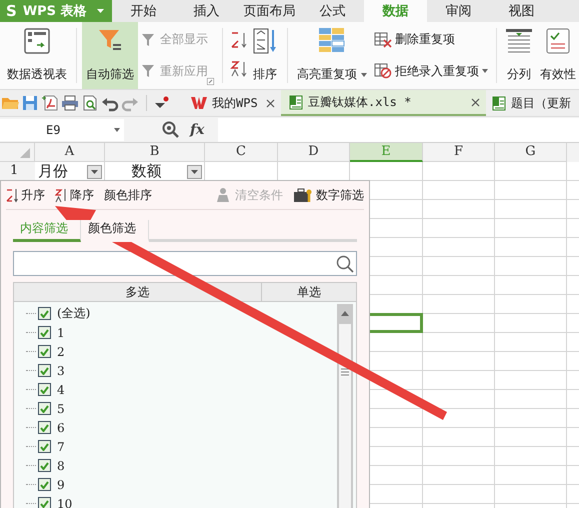 The image size is (579, 508). Describe the element at coordinates (296, 102) in the screenshot. I see `spreadsheet-icon` at that location.